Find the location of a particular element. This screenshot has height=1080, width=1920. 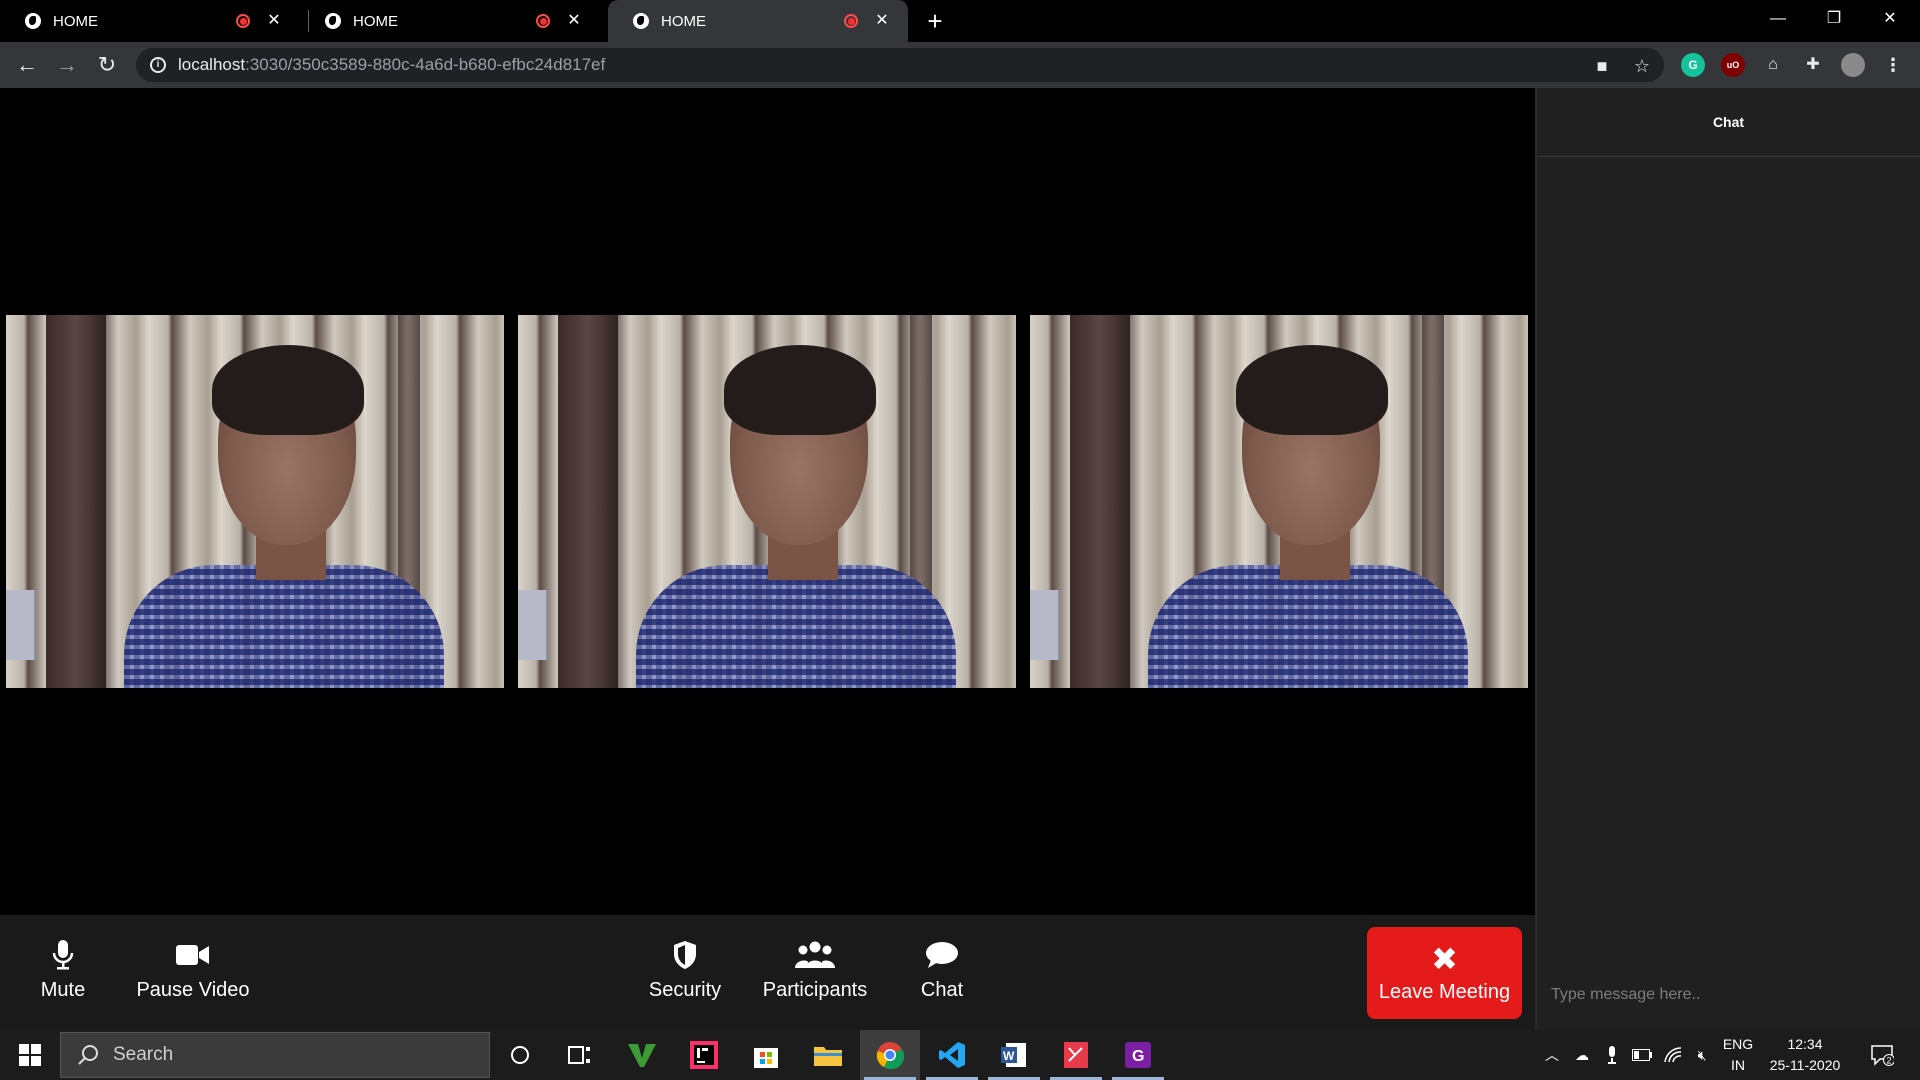

wifi-icon is located at coordinates (1673, 1055).